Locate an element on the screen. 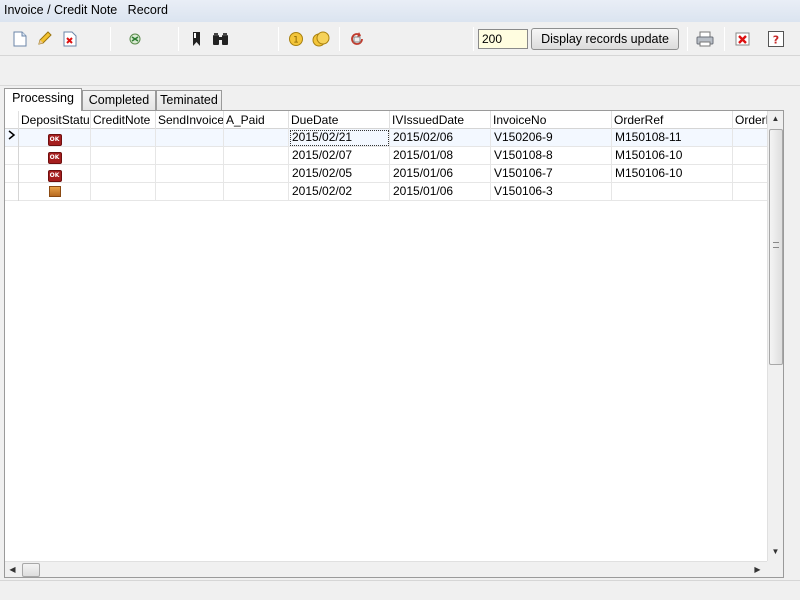 The width and height of the screenshot is (800, 600). vertical-scroll-thumb is located at coordinates (776, 247).